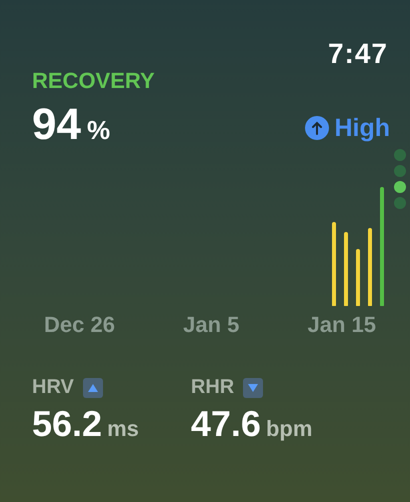 This screenshot has height=502, width=410. I want to click on axis-label: Jan 5, so click(211, 325).